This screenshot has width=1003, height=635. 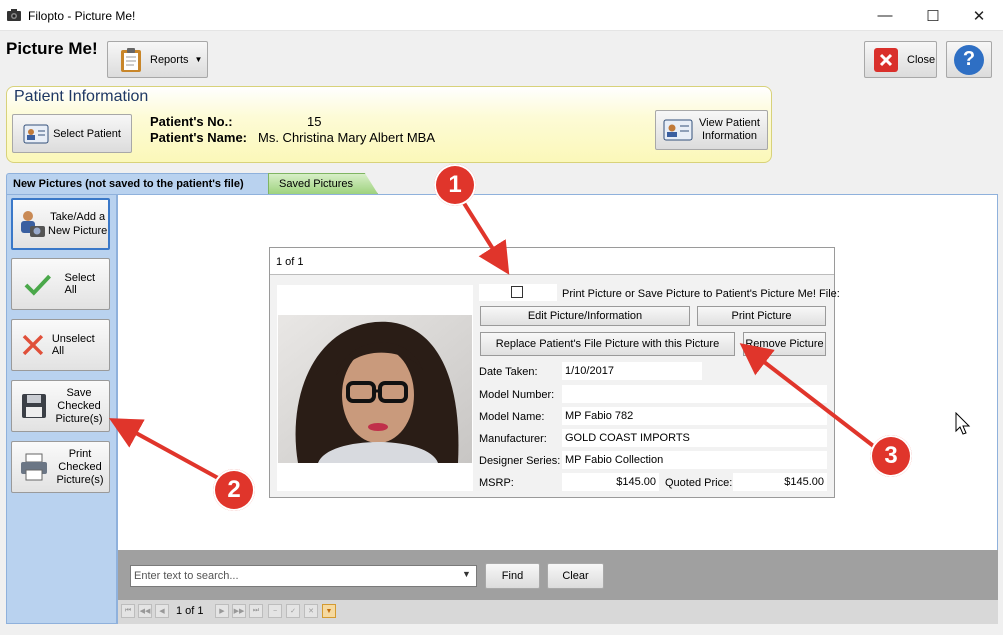 I want to click on take-add-label-line2: New Picture, so click(x=78, y=231).